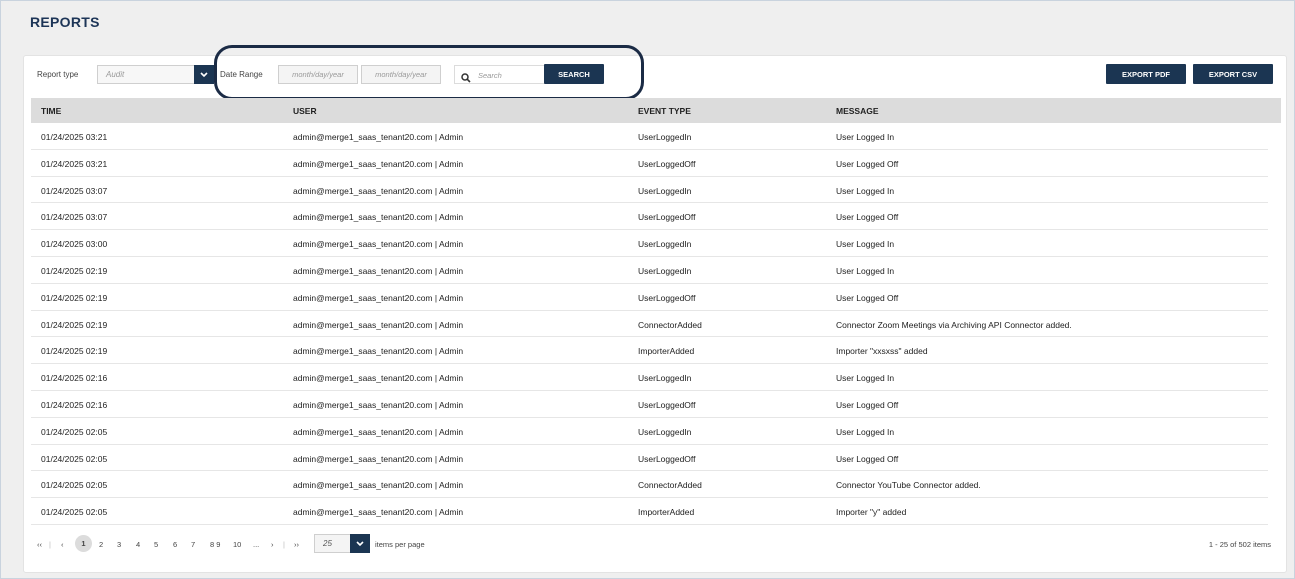 The height and width of the screenshot is (579, 1295). What do you see at coordinates (908, 485) in the screenshot?
I see `cell-message: Connector YouTube Connector added.` at bounding box center [908, 485].